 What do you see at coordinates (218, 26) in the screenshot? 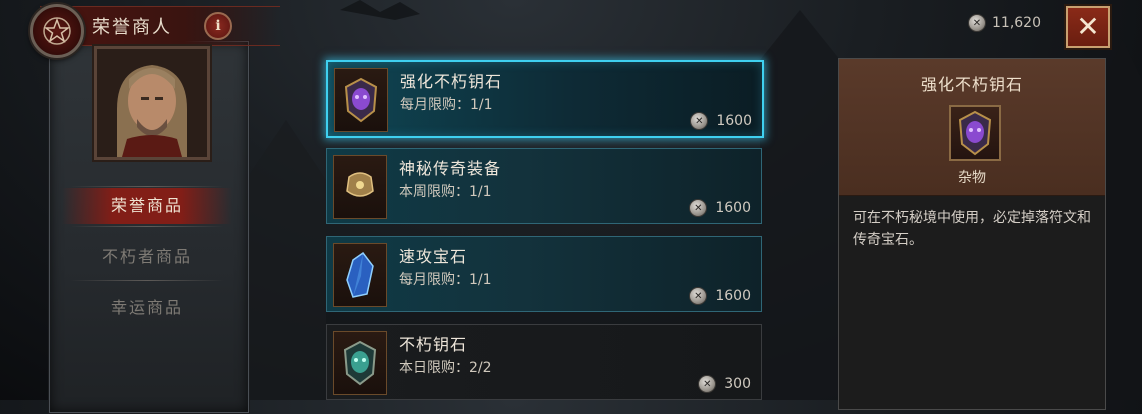
I see `info-button: i` at bounding box center [218, 26].